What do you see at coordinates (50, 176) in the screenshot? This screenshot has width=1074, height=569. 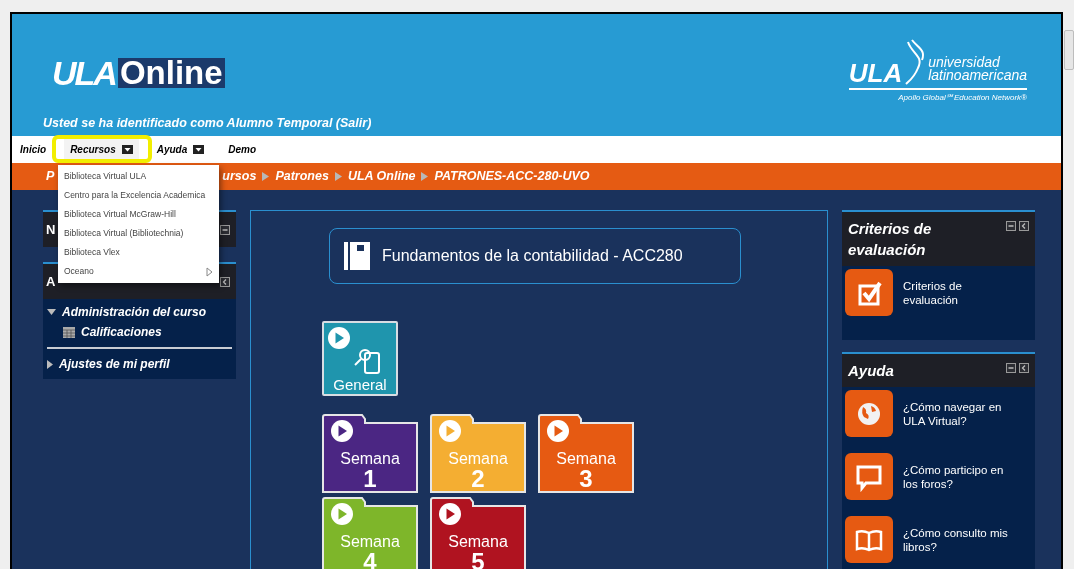 I see `breadcrumb-link: P` at bounding box center [50, 176].